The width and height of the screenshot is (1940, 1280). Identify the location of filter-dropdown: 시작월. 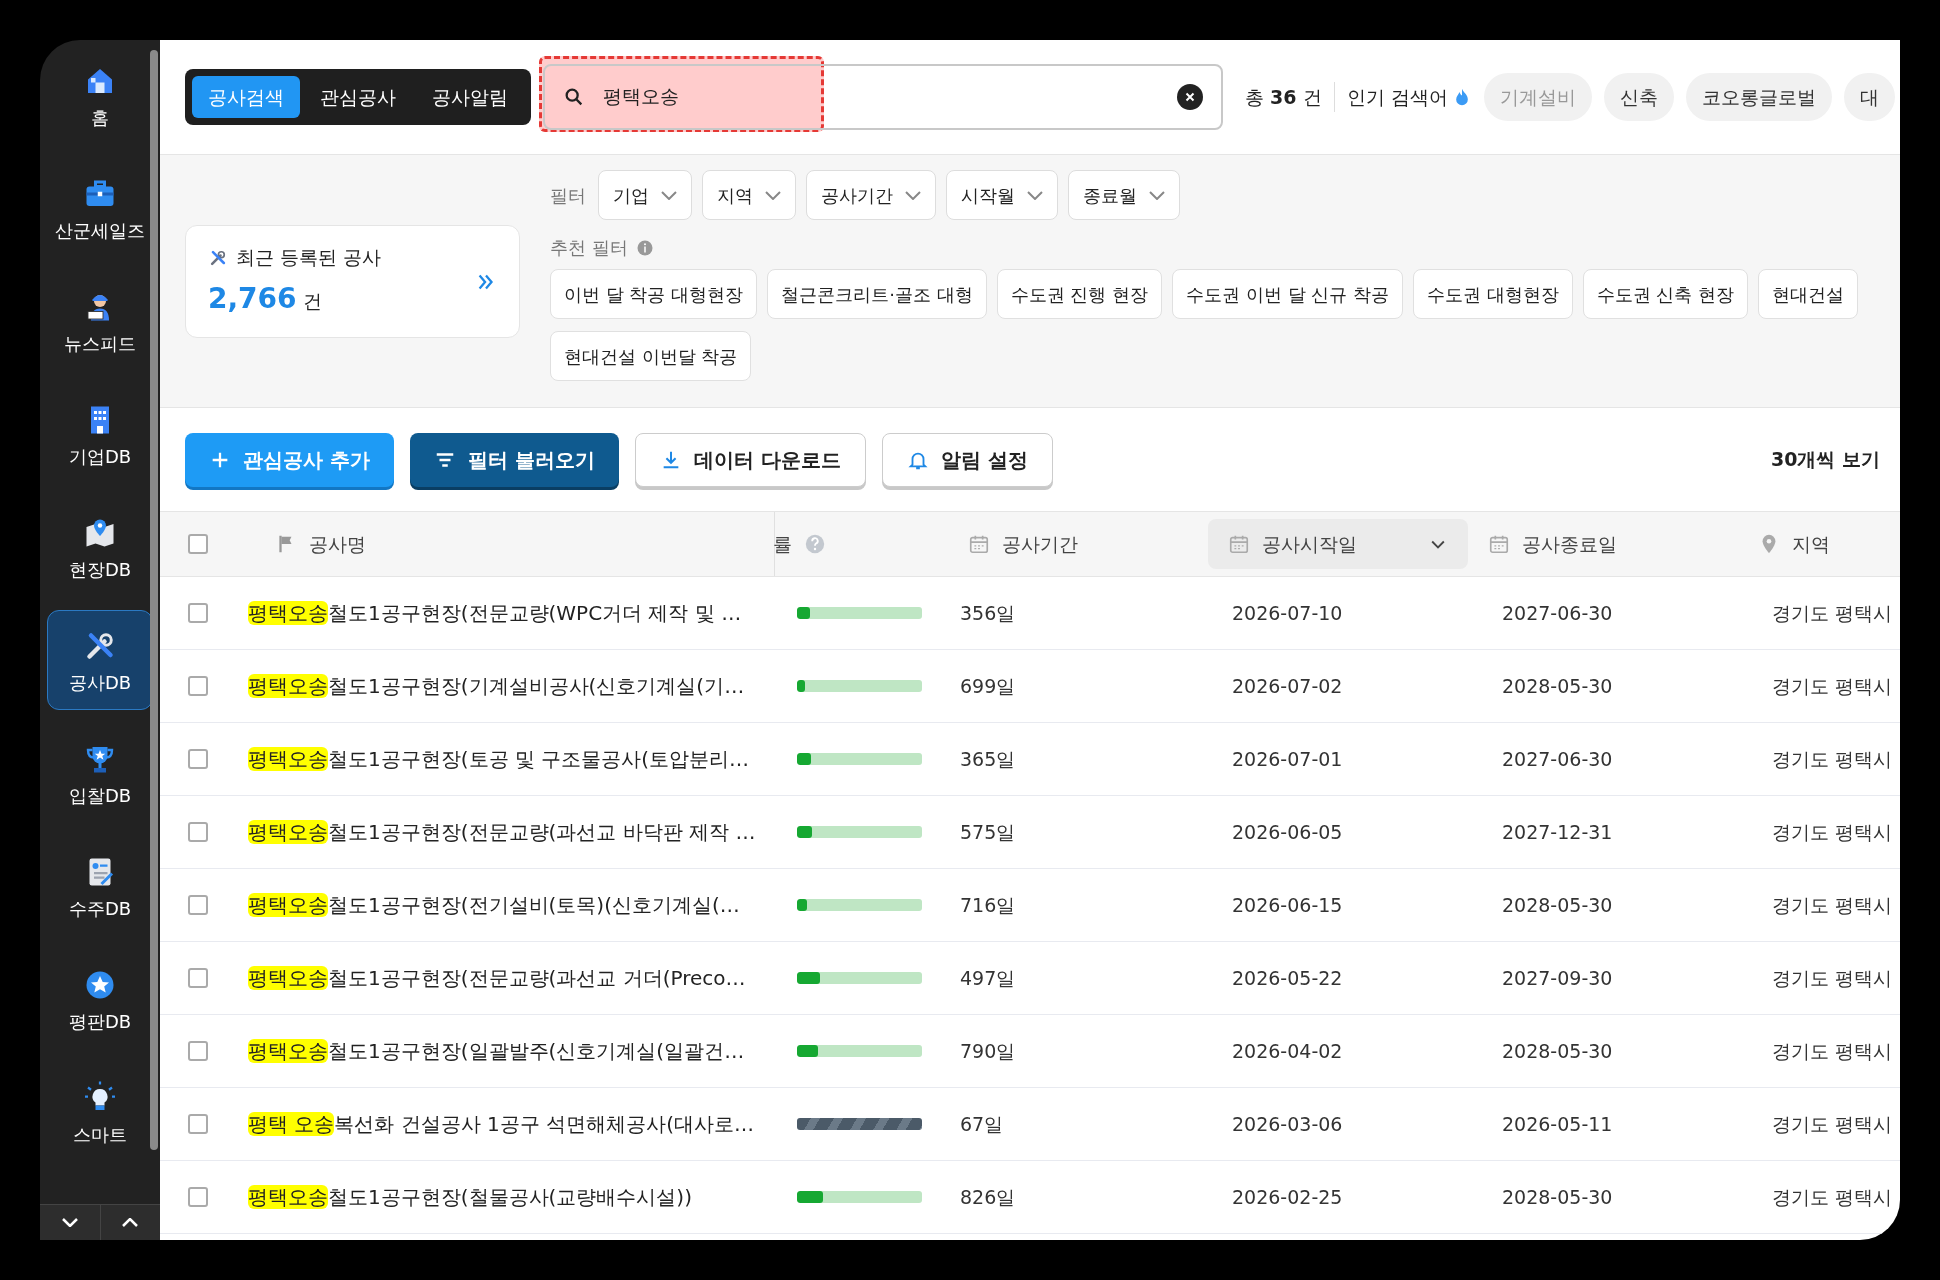
(1002, 195).